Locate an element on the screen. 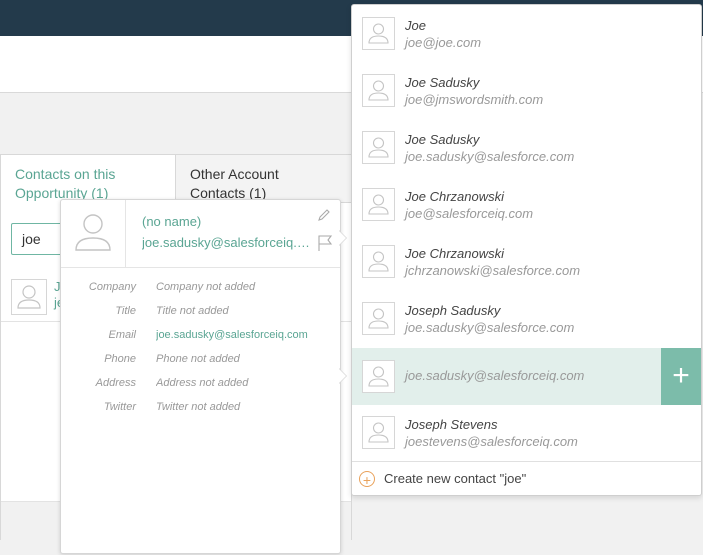 Image resolution: width=703 pixels, height=555 pixels. create-contact-label: Create new contact "joe" is located at coordinates (455, 478).